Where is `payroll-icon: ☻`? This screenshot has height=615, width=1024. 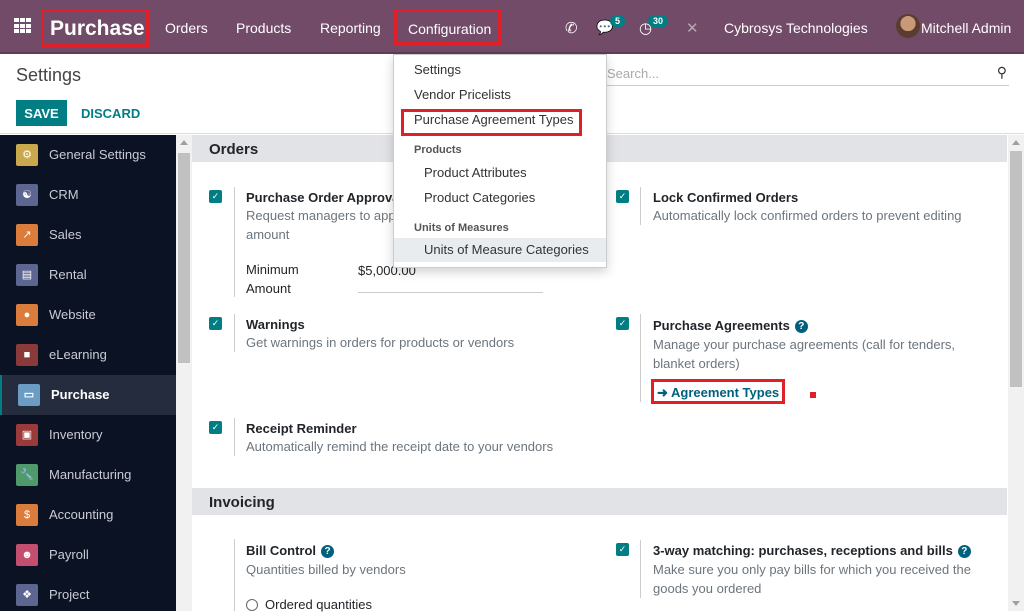 payroll-icon: ☻ is located at coordinates (27, 555).